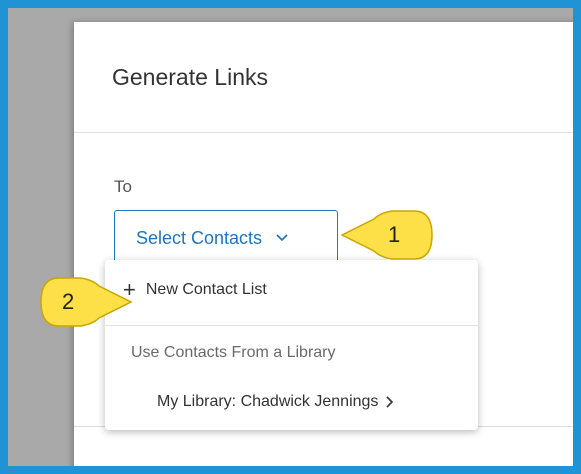  Describe the element at coordinates (199, 237) in the screenshot. I see `select-contacts-label: Select Contacts` at that location.